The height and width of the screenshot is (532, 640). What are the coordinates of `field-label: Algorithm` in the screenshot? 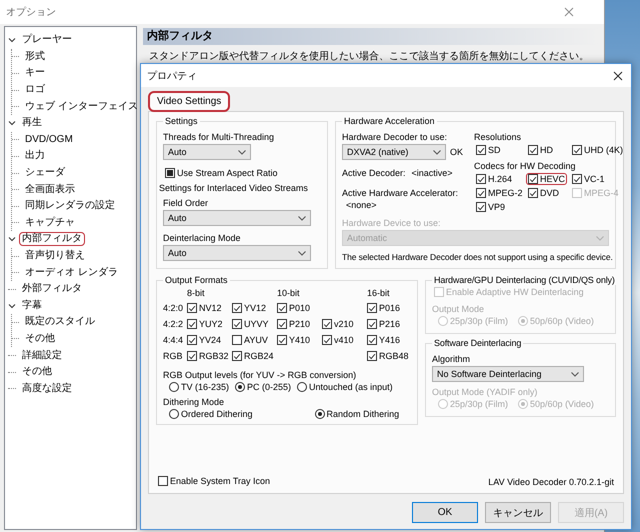 It's located at (452, 359).